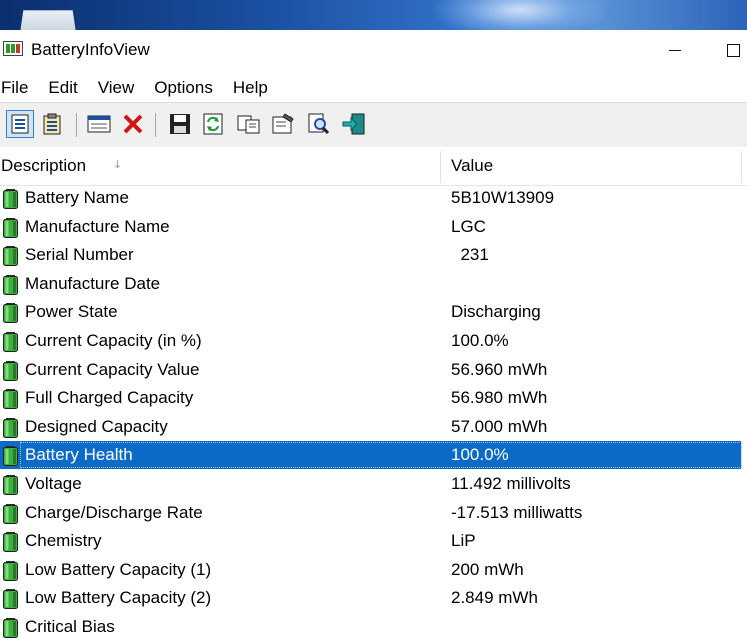 Image resolution: width=747 pixels, height=641 pixels. Describe the element at coordinates (371, 455) in the screenshot. I see `table-row: Battery Health 100.0%` at that location.